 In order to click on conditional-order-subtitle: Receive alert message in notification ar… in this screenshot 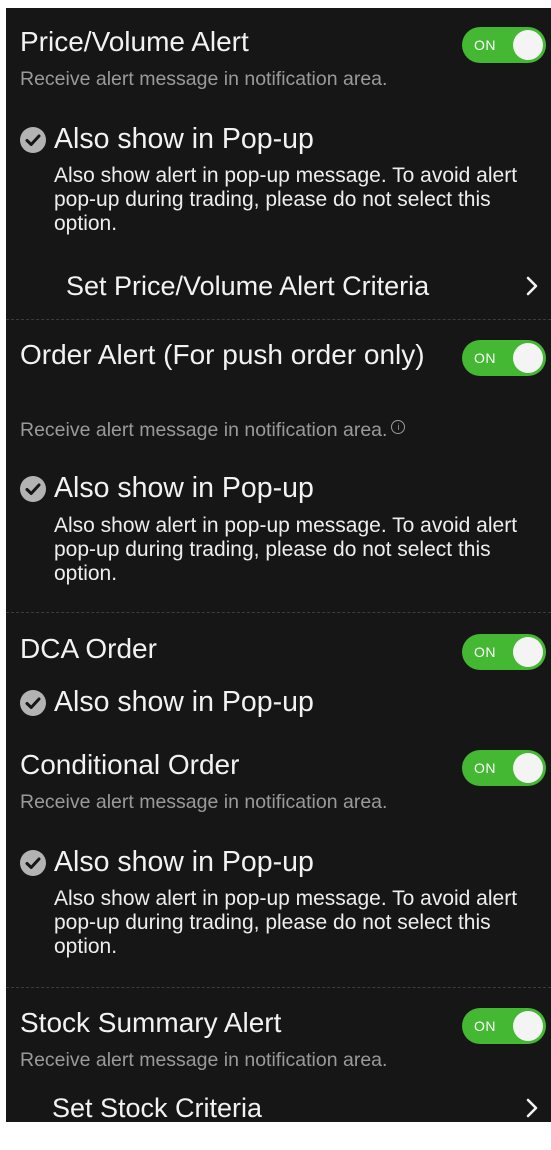, I will do `click(204, 802)`.